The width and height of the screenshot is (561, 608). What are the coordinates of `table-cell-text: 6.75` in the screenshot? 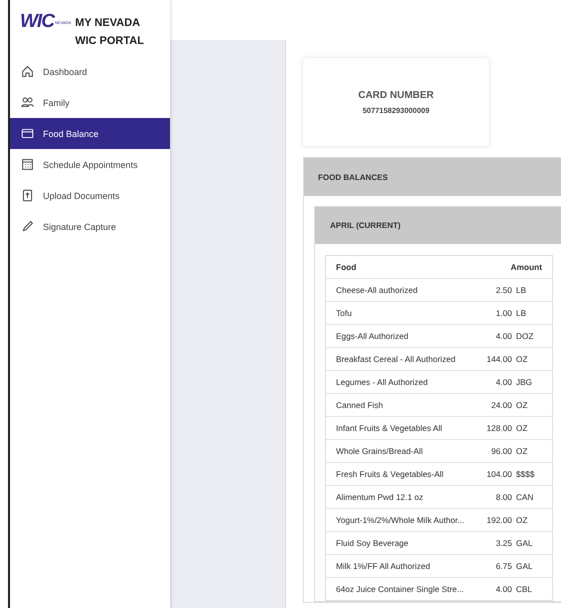 It's located at (503, 566).